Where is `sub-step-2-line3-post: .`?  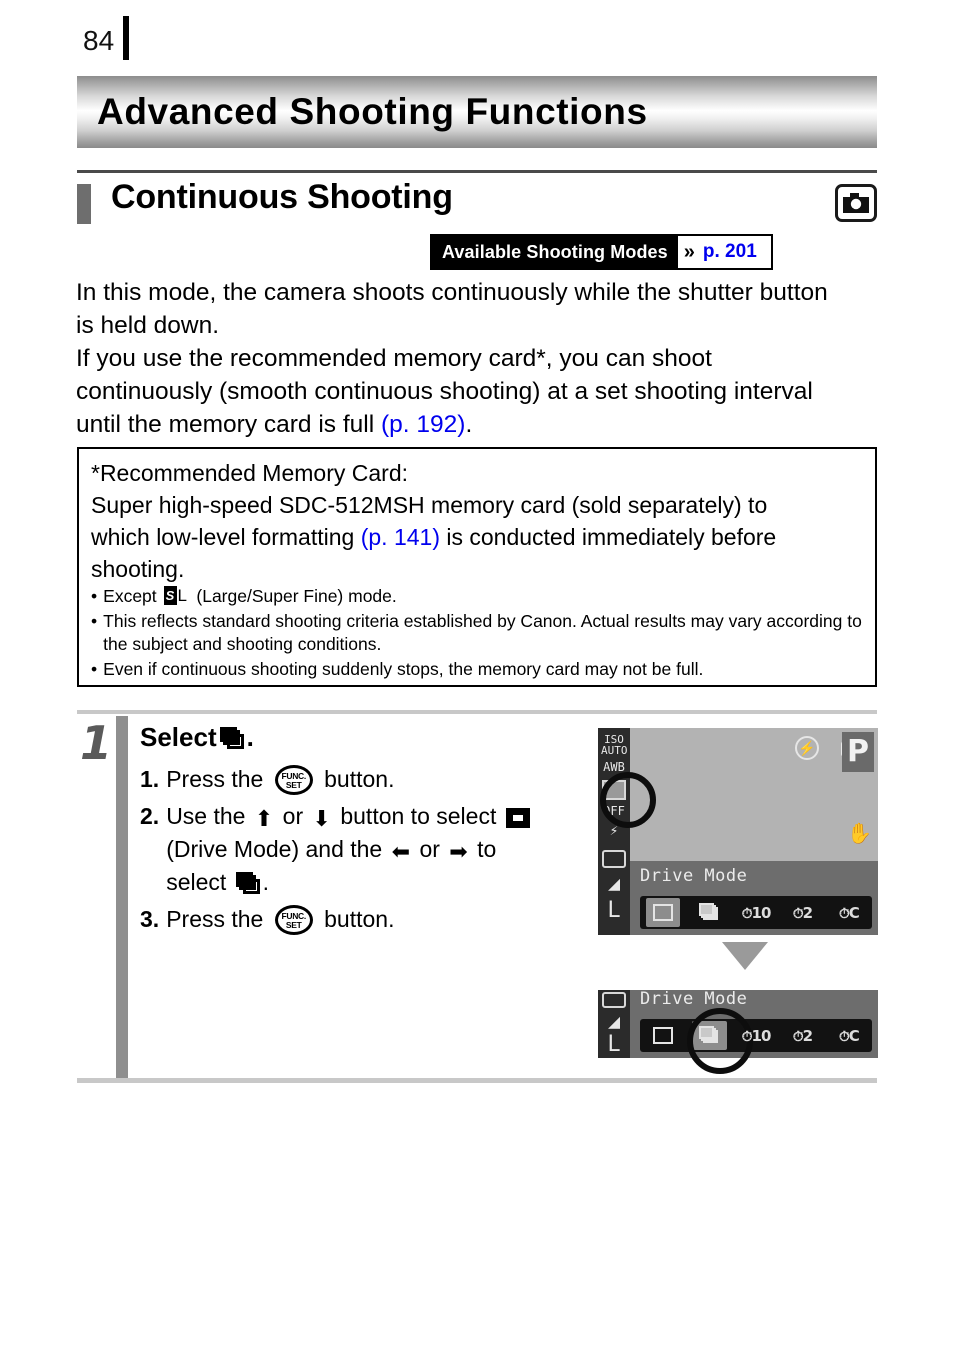 sub-step-2-line3-post: . is located at coordinates (266, 882).